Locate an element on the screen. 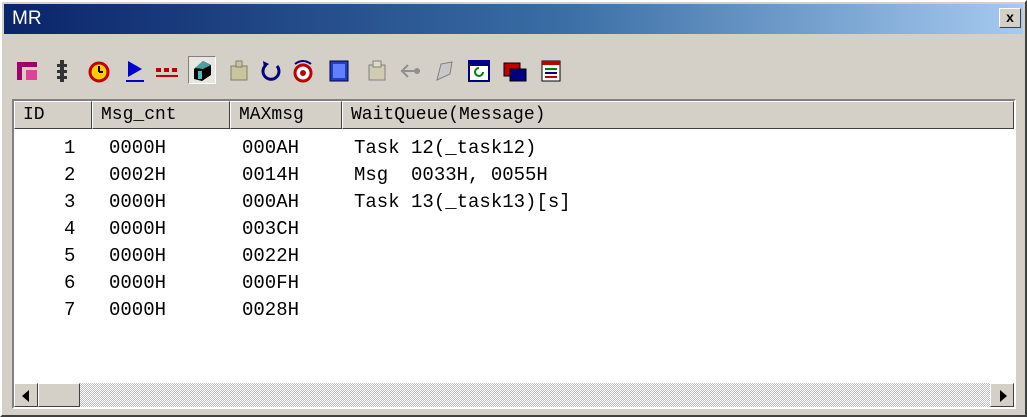 Image resolution: width=1027 pixels, height=417 pixels. table-row: 3 0000H 000AH Task 13(_task13)[s] is located at coordinates (514, 202).